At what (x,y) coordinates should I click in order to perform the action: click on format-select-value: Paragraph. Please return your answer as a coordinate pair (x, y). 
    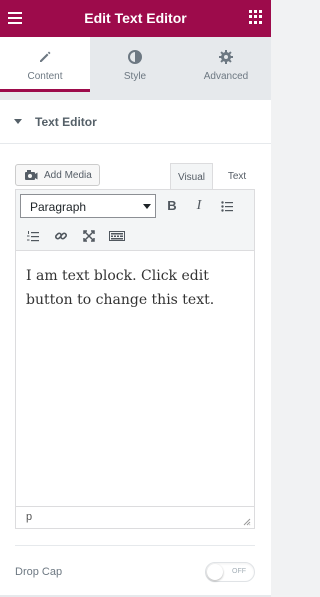
    Looking at the image, I should click on (58, 207).